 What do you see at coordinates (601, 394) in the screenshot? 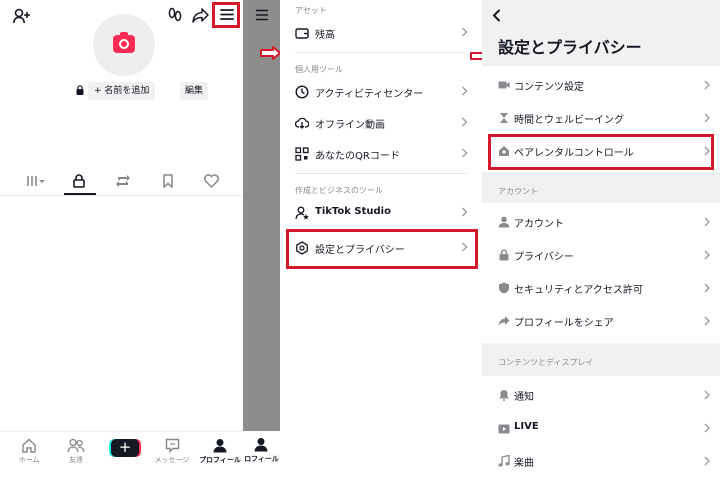
I see `settings-item-notifications: 通知` at bounding box center [601, 394].